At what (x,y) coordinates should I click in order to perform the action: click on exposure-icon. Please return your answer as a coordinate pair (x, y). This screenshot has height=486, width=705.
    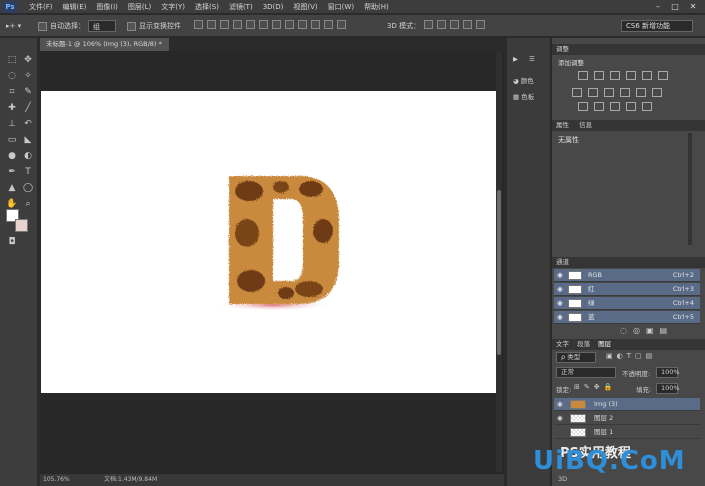
    Looking at the image, I should click on (631, 75).